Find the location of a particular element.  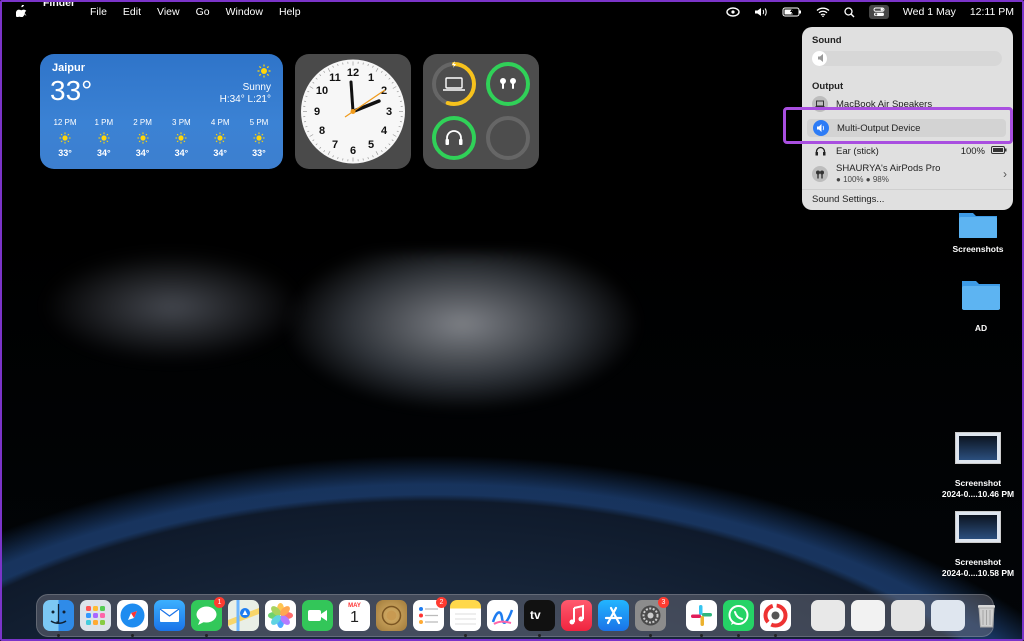

folder-label: Screenshots is located at coordinates (978, 249).